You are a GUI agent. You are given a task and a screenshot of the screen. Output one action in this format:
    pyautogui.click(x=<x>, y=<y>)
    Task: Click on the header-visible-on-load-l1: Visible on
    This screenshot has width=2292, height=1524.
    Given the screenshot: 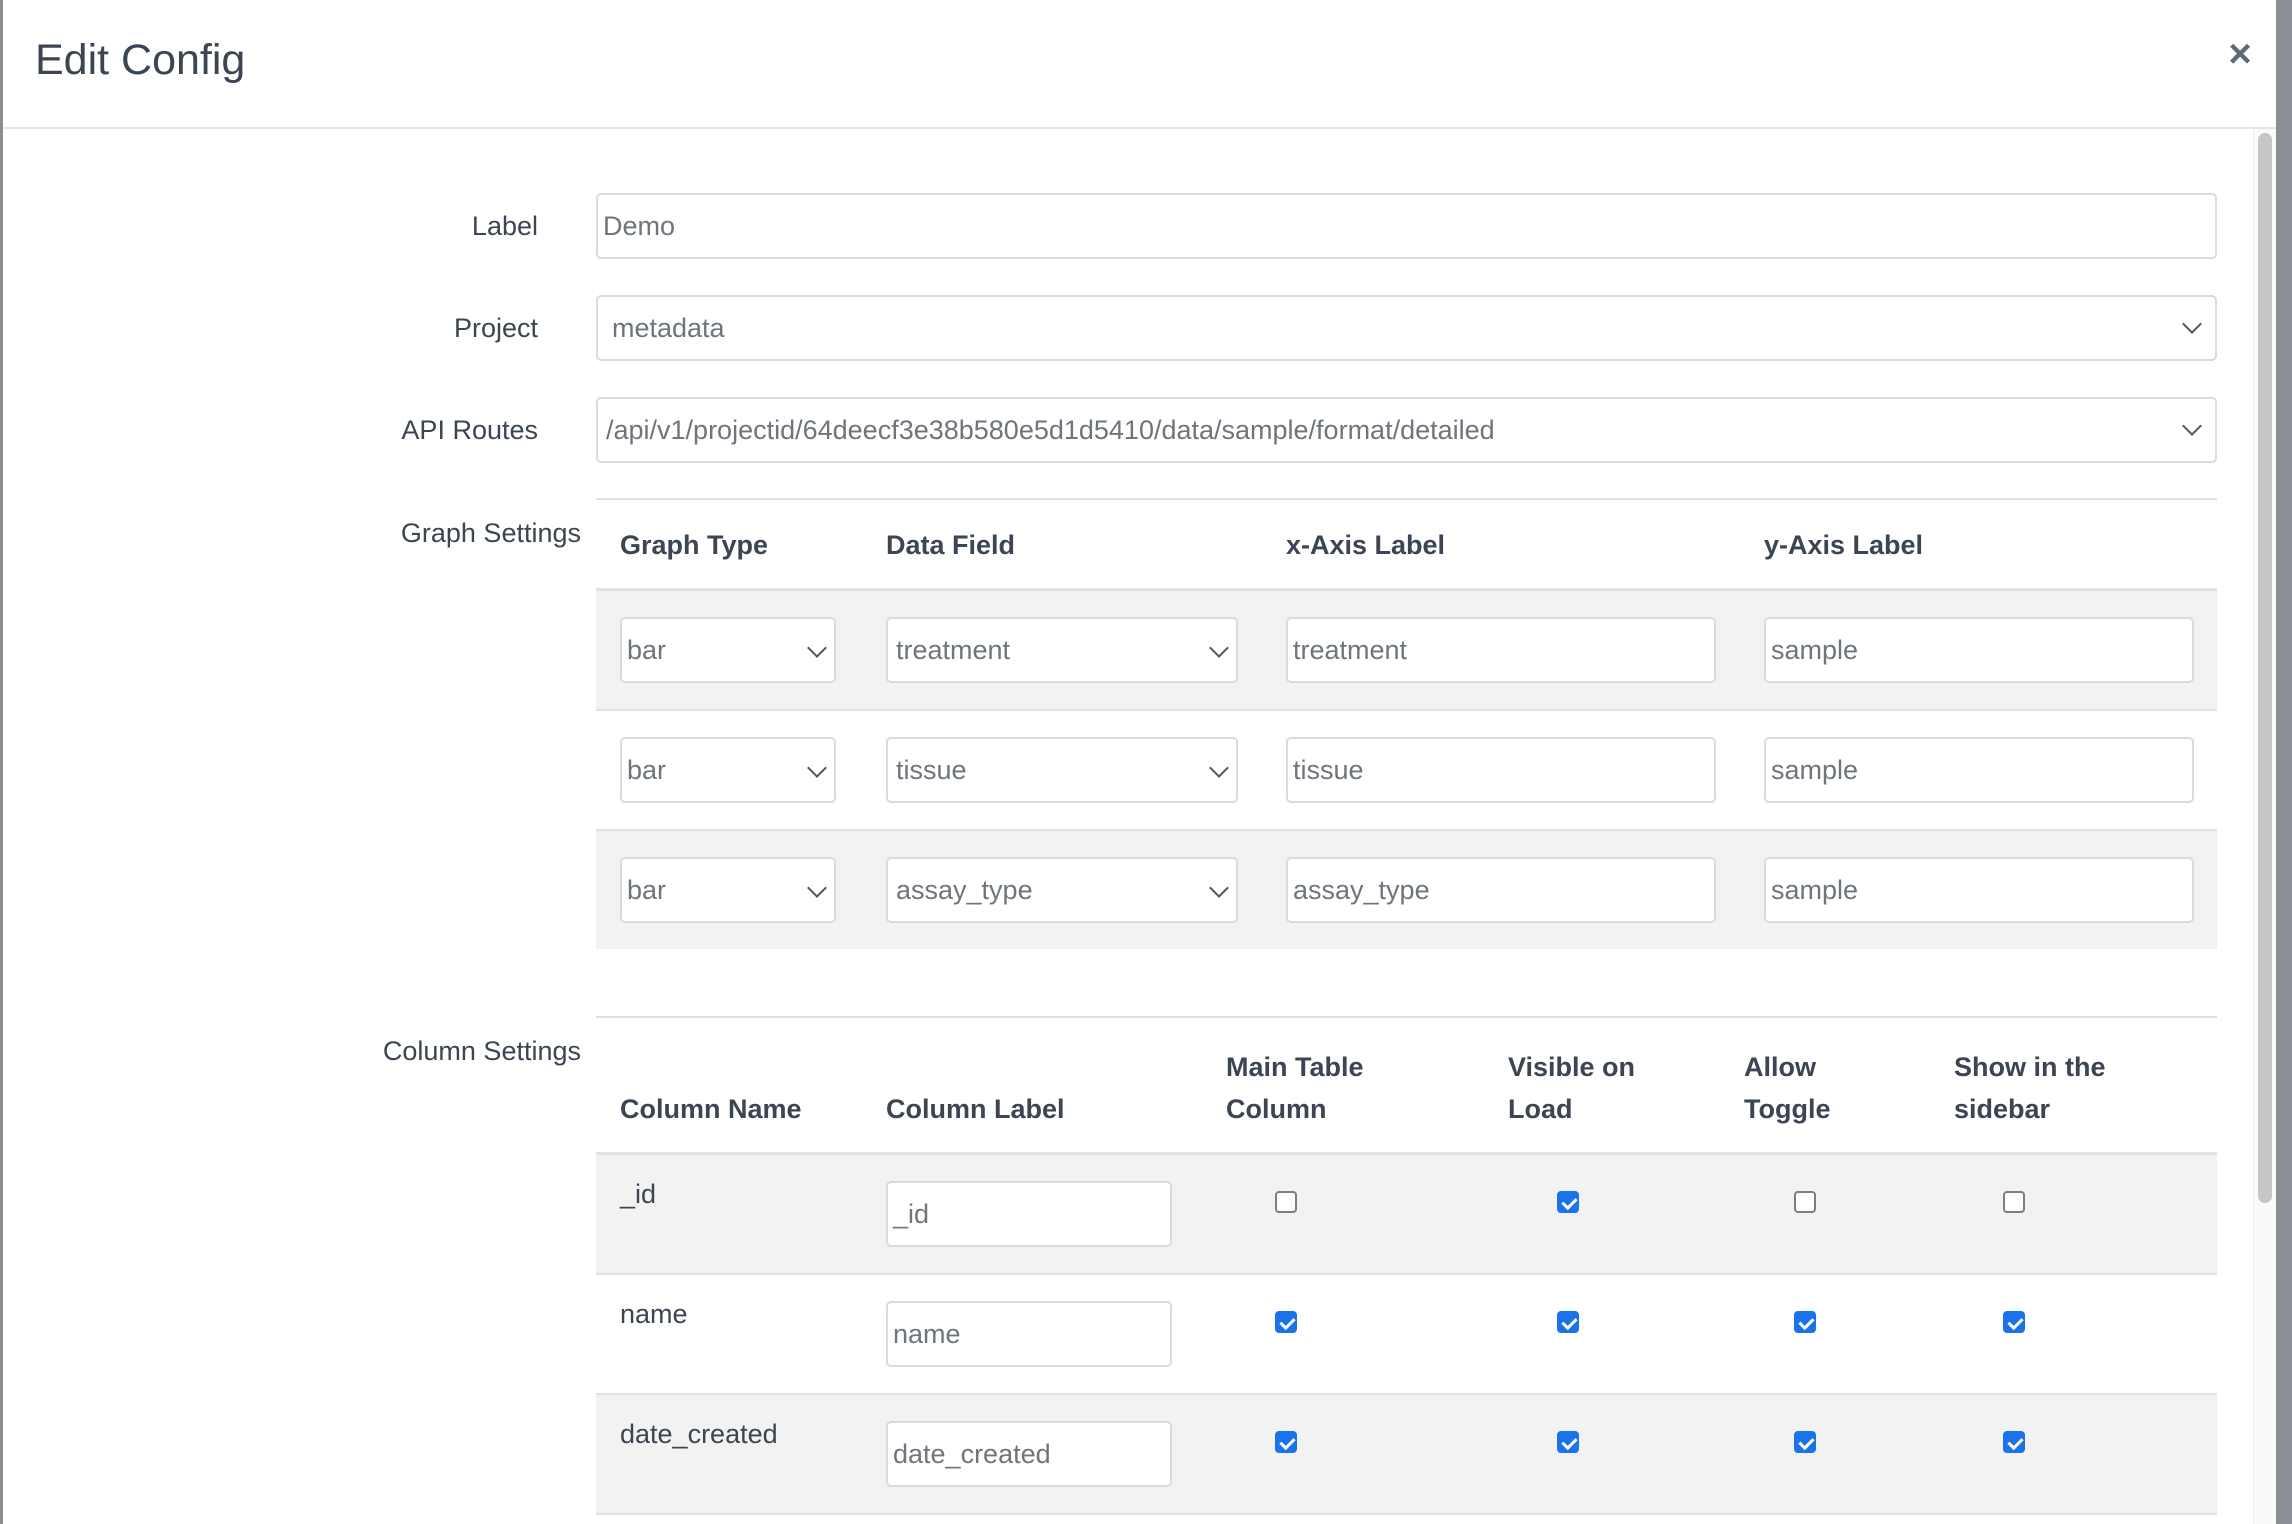 What is the action you would take?
    pyautogui.click(x=1572, y=1067)
    